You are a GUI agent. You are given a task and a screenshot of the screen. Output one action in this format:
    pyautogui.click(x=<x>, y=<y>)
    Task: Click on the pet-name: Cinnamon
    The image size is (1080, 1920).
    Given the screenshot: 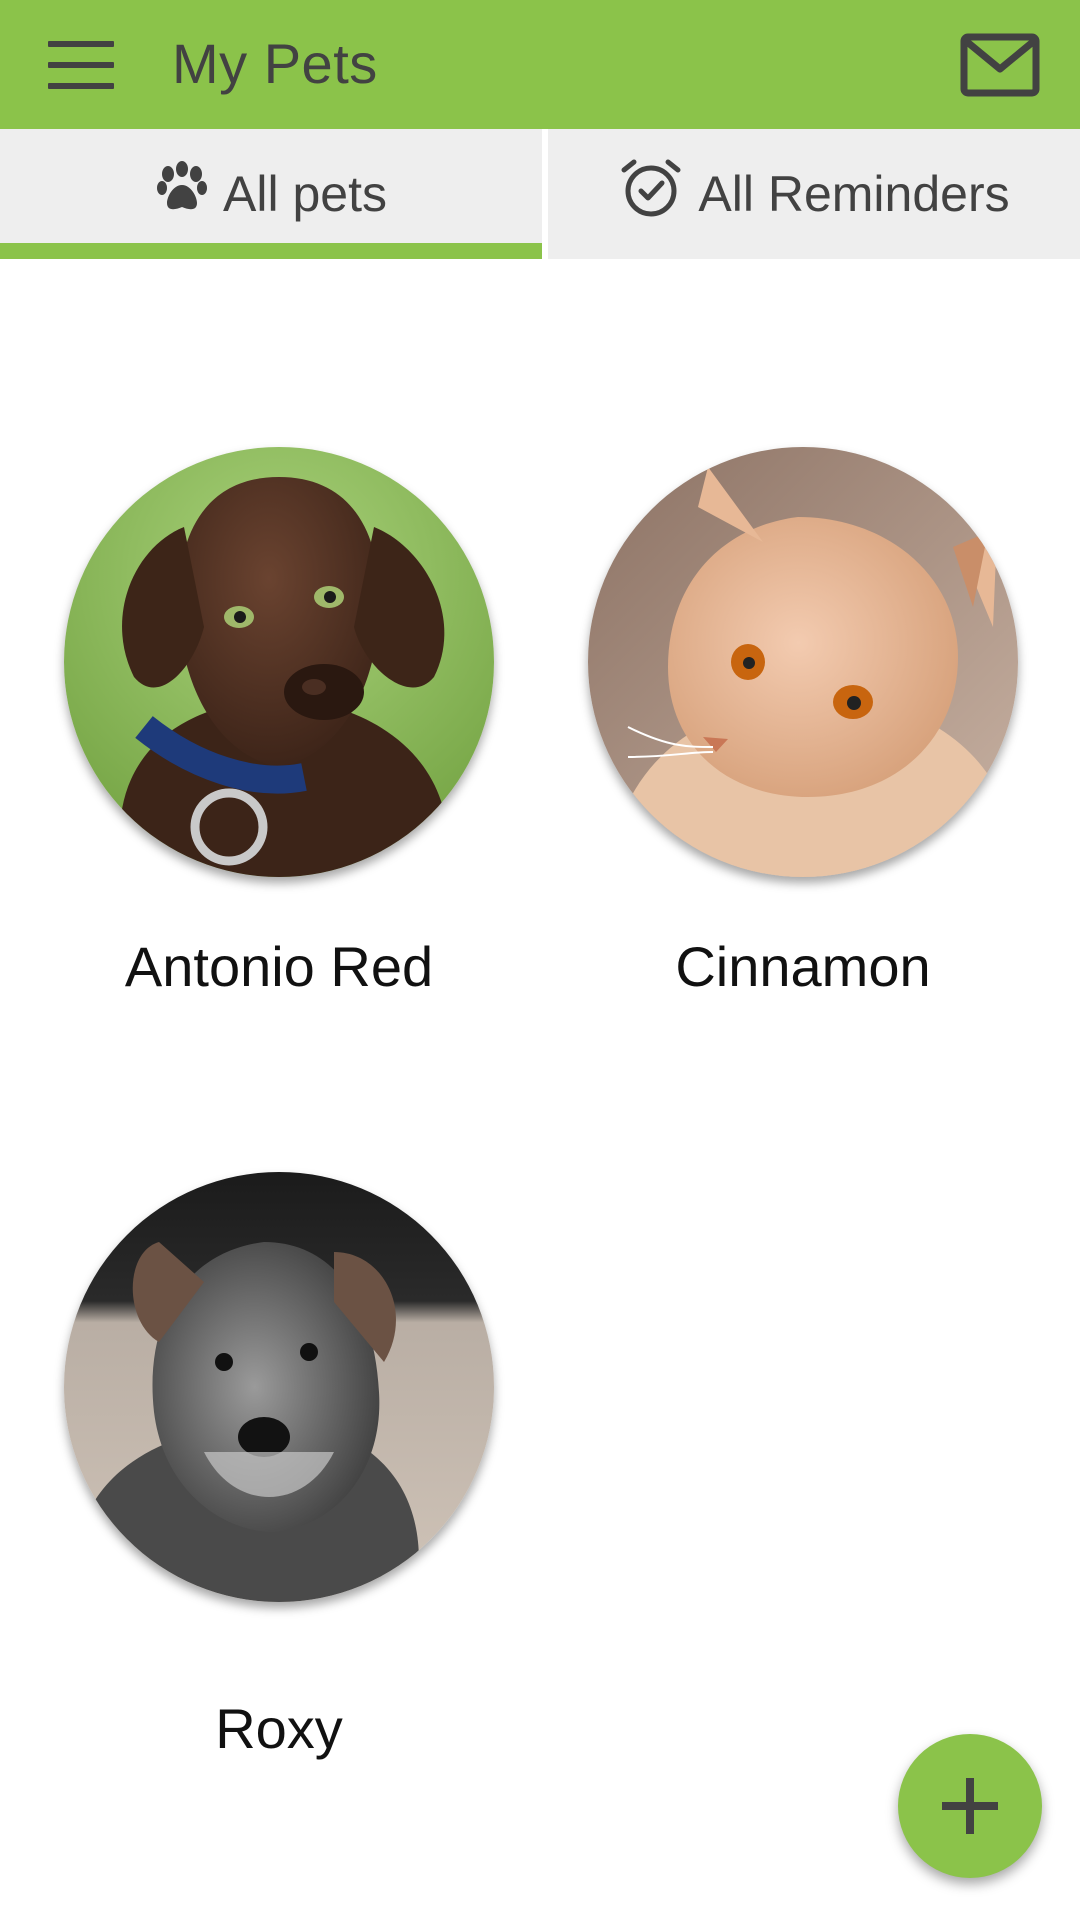 What is the action you would take?
    pyautogui.click(x=803, y=966)
    